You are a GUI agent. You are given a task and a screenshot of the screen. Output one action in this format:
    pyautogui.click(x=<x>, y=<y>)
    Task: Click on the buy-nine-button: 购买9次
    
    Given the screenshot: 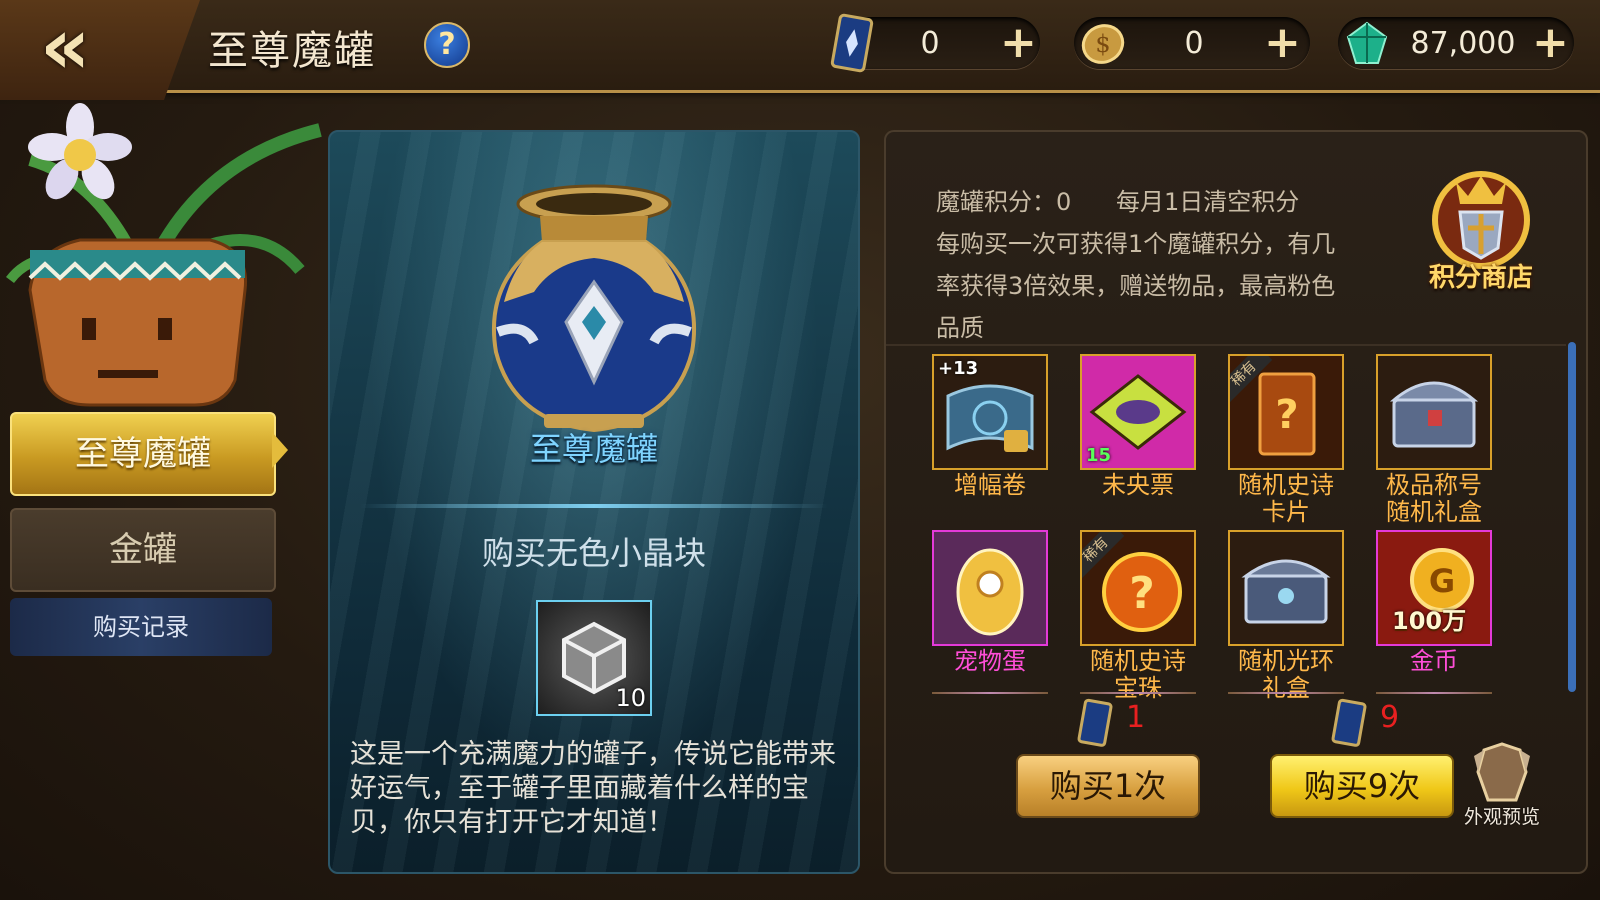 What is the action you would take?
    pyautogui.click(x=1362, y=786)
    